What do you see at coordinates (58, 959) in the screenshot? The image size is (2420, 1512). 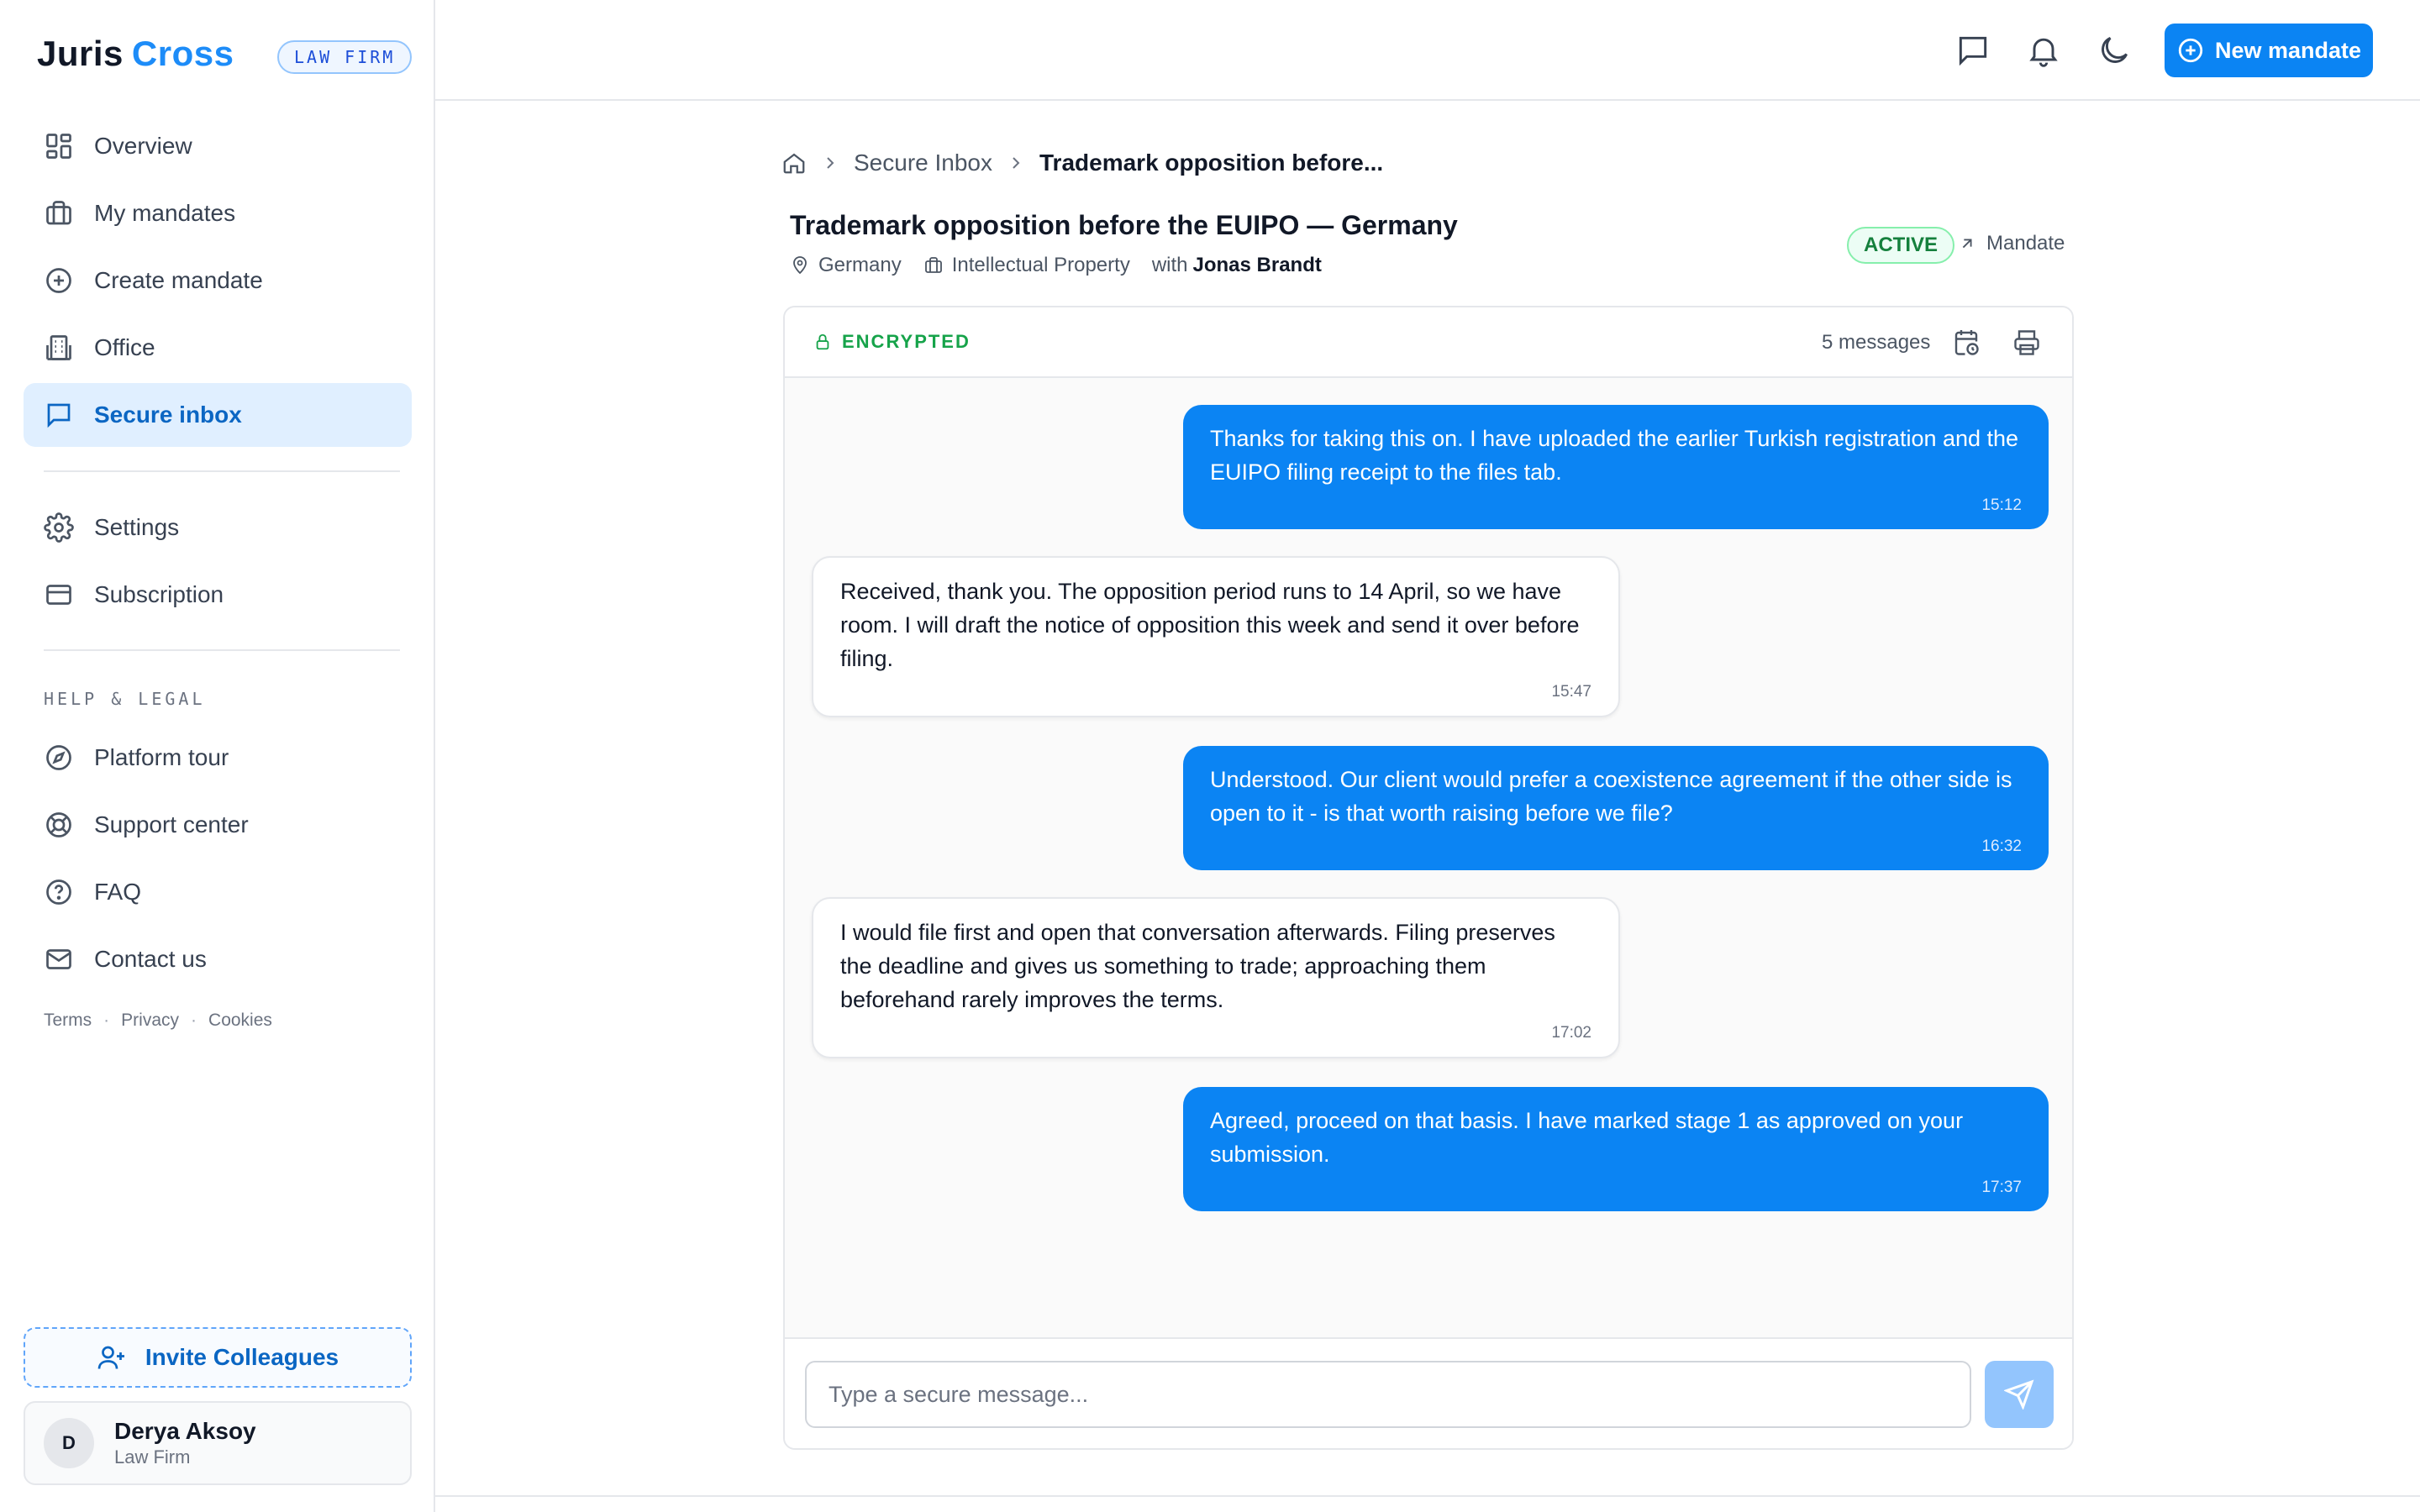 I see `mail-icon` at bounding box center [58, 959].